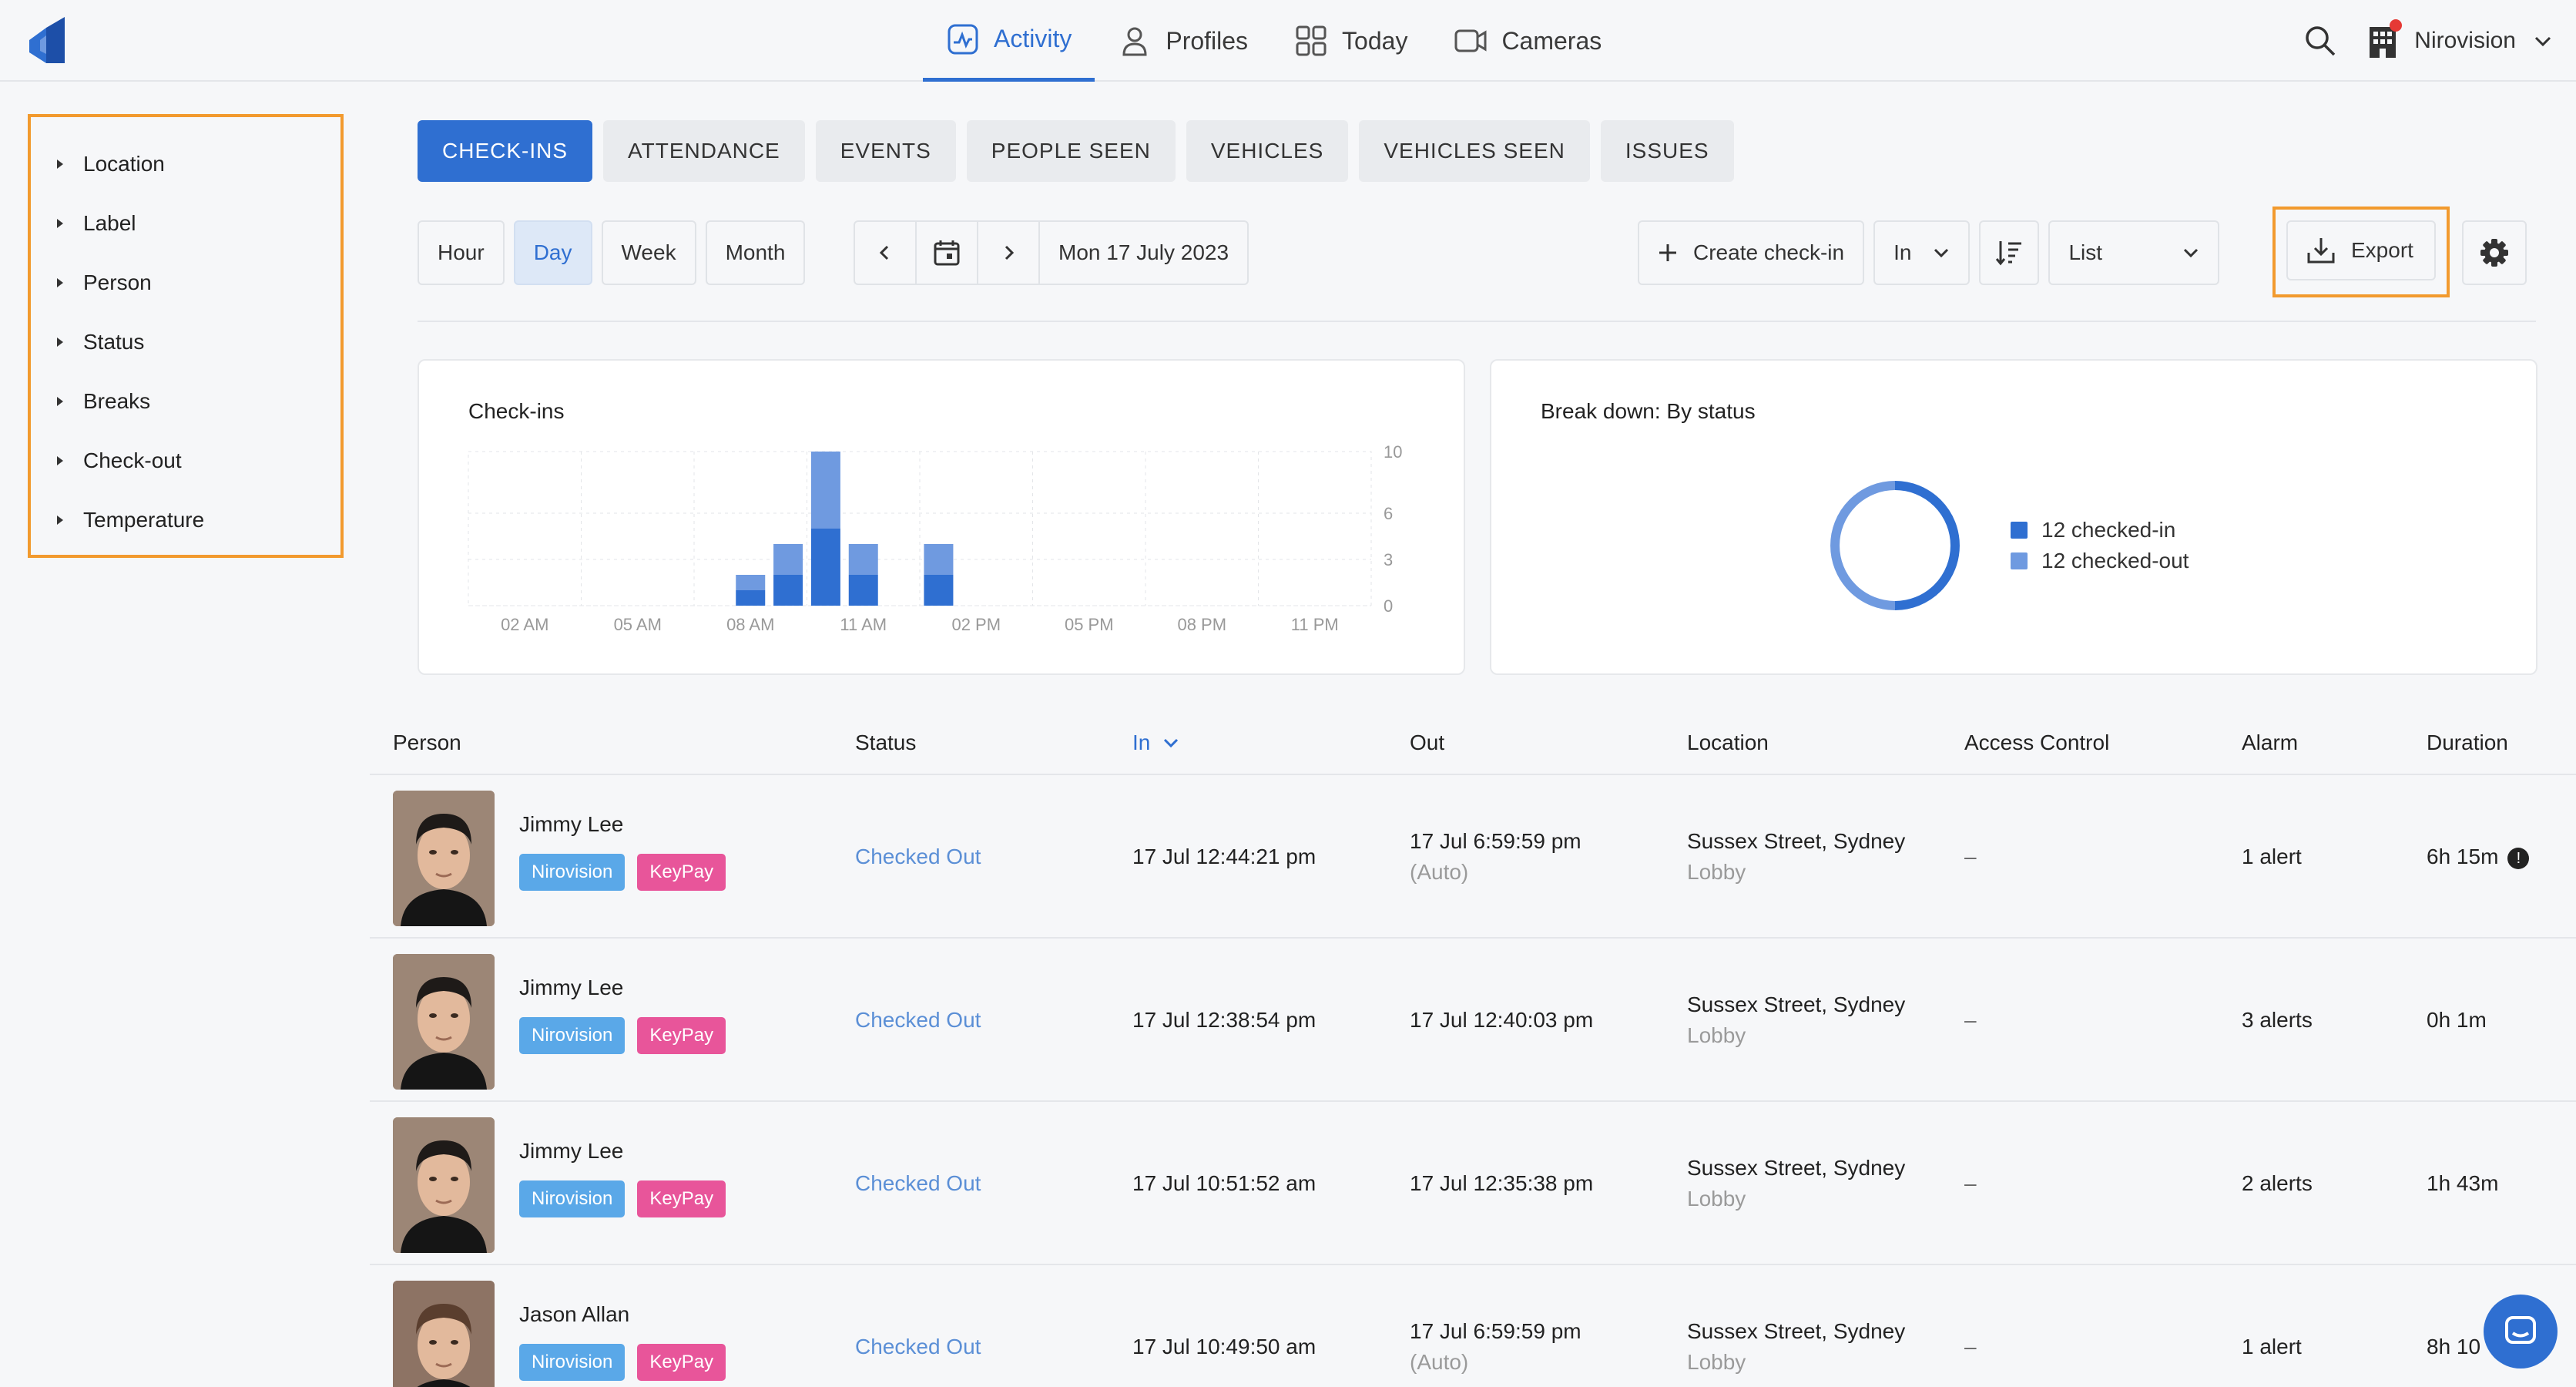  Describe the element at coordinates (1474, 151) in the screenshot. I see `tab-vehicles-seen: VEHICLES SEEN` at that location.